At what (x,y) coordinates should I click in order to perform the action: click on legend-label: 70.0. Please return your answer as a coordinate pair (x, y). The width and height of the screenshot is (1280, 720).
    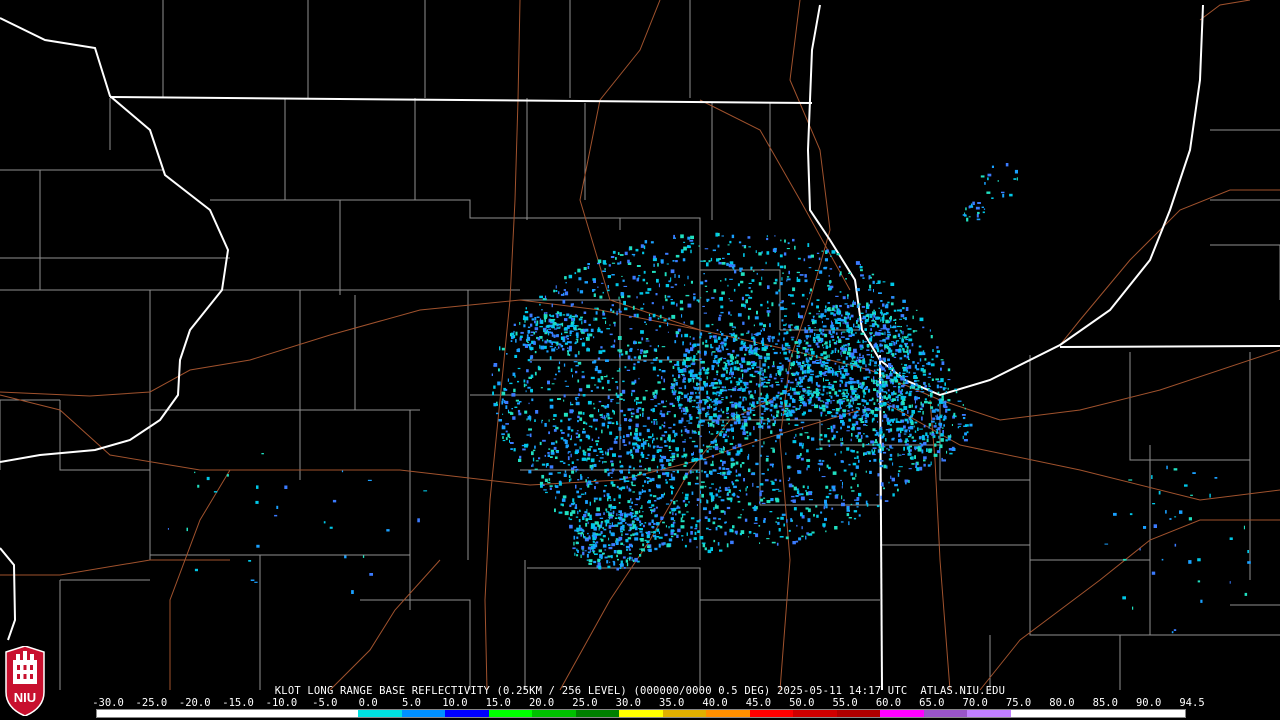
    Looking at the image, I should click on (975, 703).